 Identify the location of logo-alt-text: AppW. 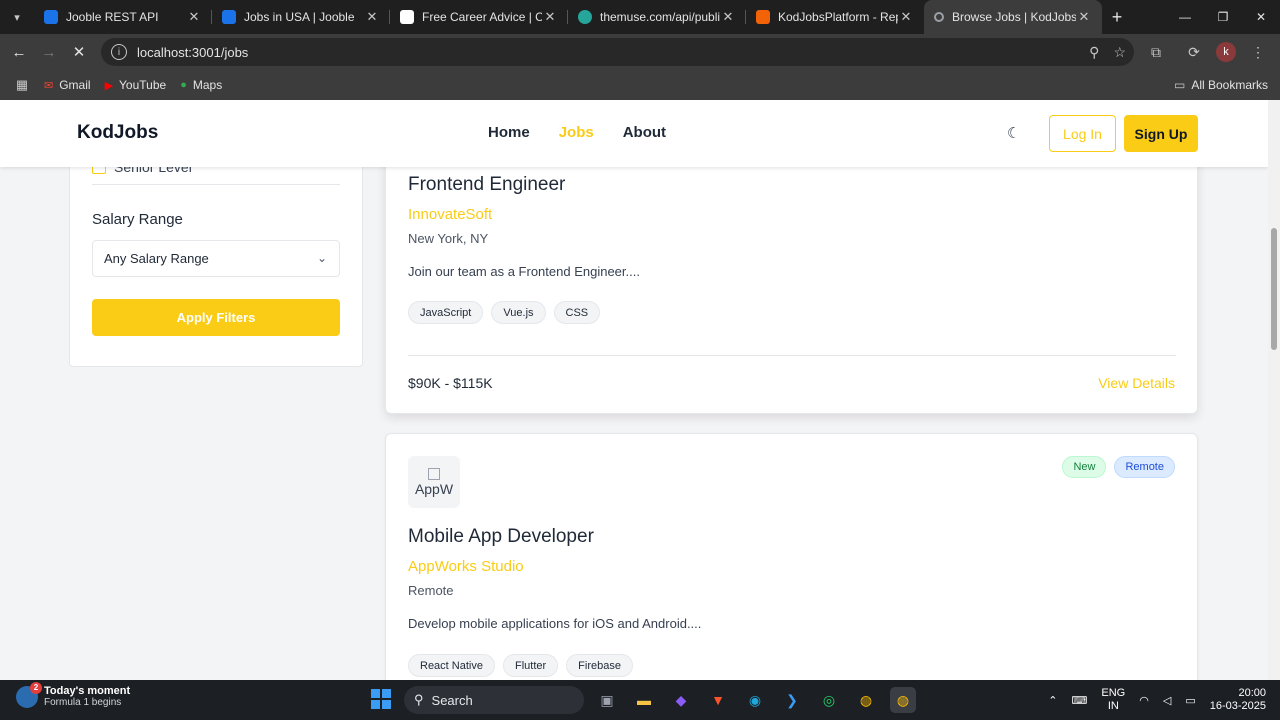
(434, 488).